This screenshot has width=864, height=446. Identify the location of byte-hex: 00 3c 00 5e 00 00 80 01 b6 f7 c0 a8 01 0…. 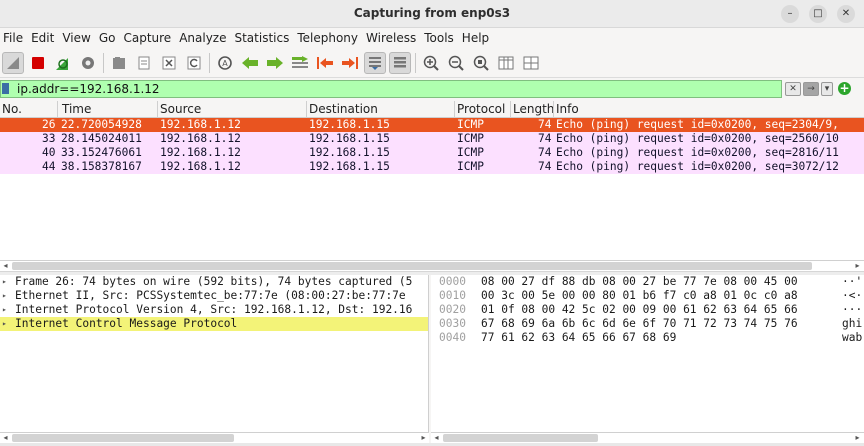
(639, 295).